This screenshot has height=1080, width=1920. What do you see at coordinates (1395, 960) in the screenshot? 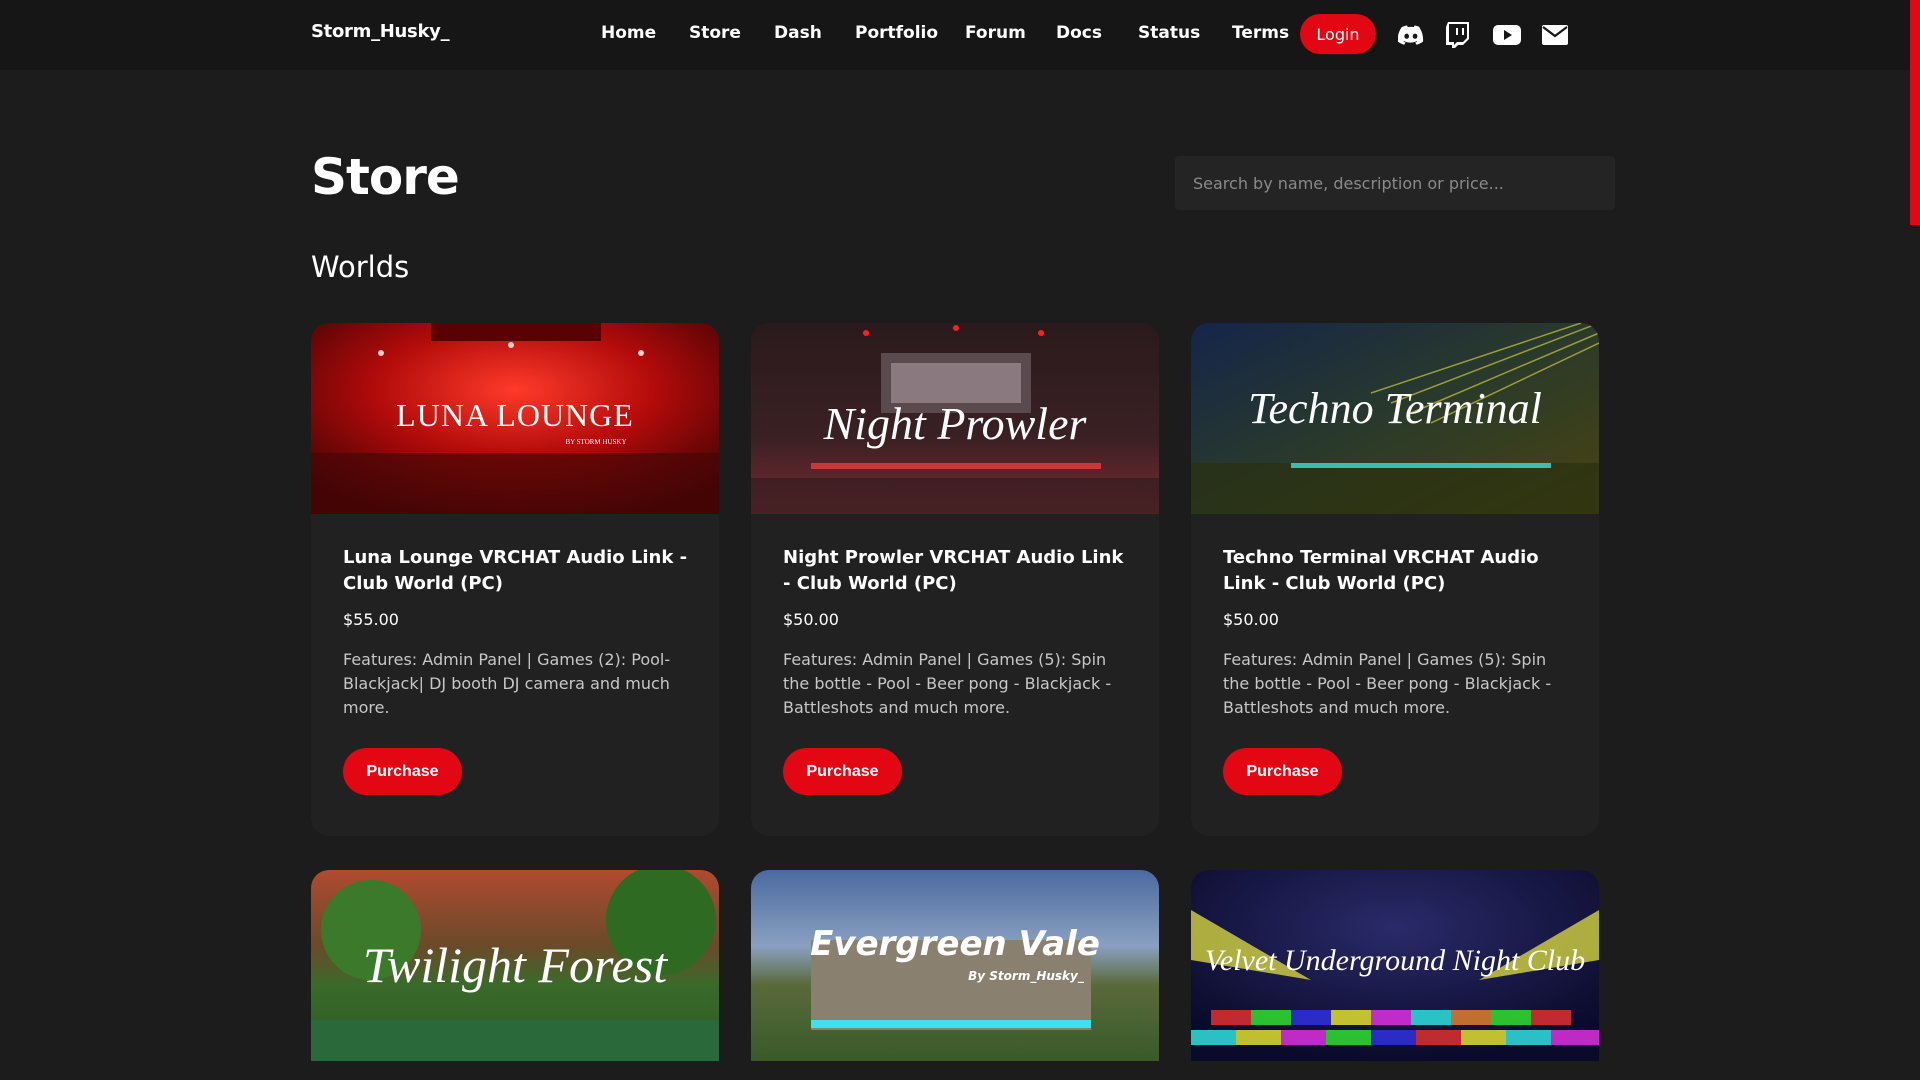
I see `banner-title: Velvet Underground Night Club` at bounding box center [1395, 960].